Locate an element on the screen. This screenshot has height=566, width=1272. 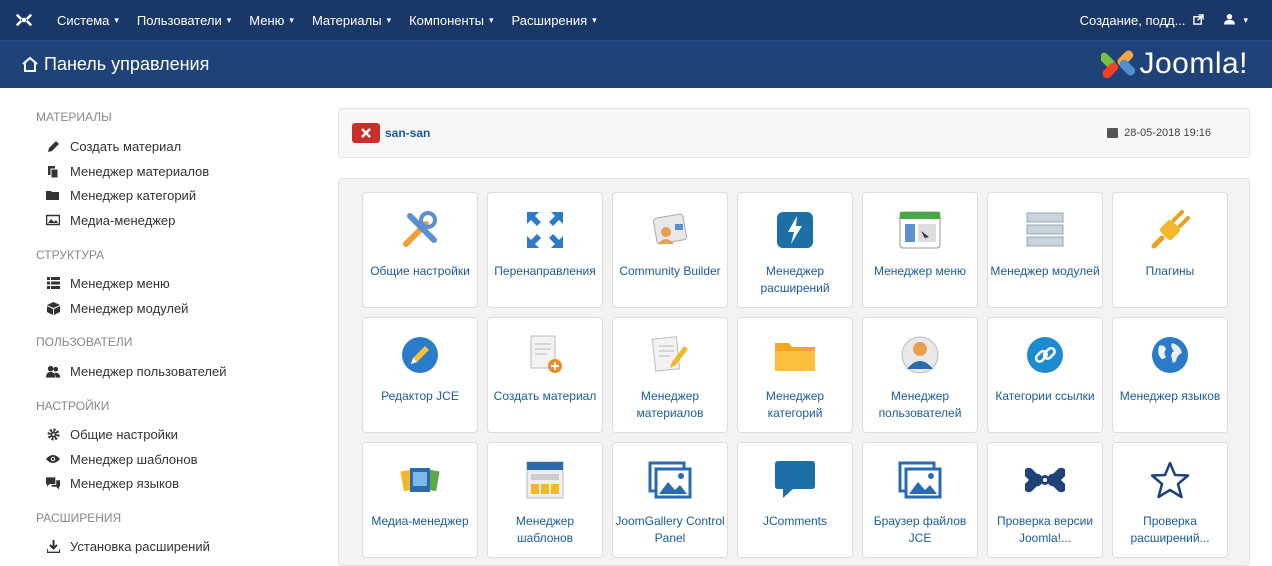
list-icon is located at coordinates (53, 283).